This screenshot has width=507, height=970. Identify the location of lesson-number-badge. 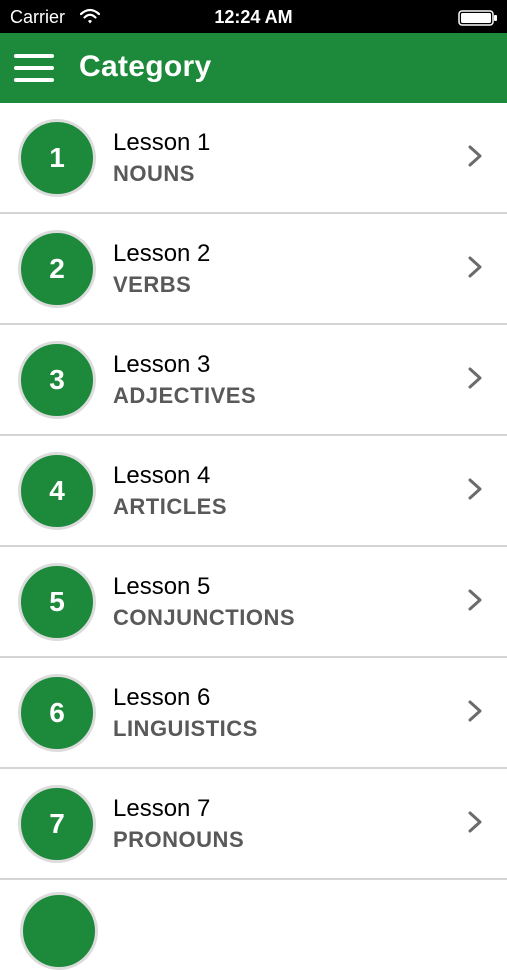
(59, 931).